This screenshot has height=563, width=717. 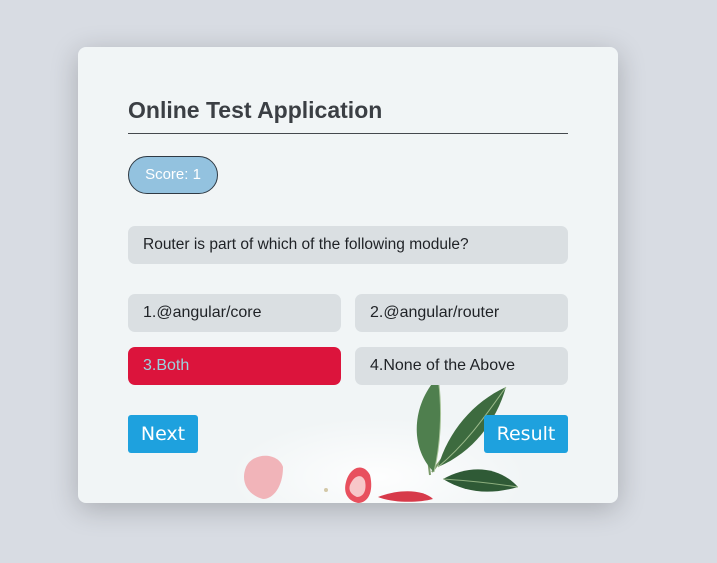 I want to click on score-badge: Score: 1, so click(x=173, y=175).